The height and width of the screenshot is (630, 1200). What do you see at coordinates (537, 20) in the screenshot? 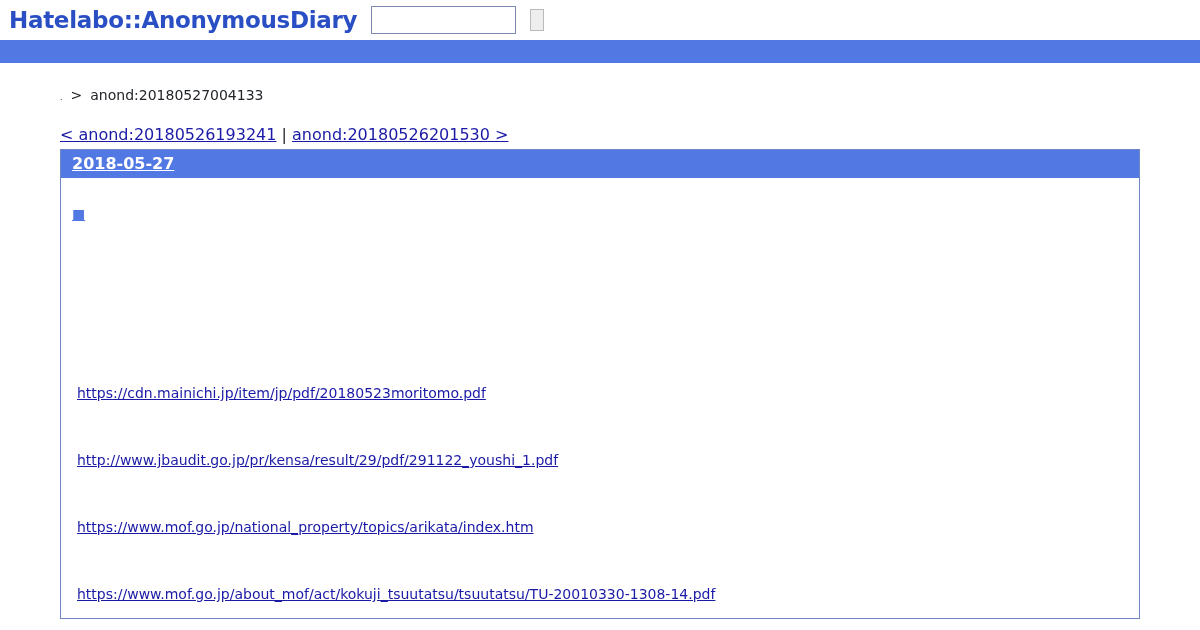
I see `search-button` at bounding box center [537, 20].